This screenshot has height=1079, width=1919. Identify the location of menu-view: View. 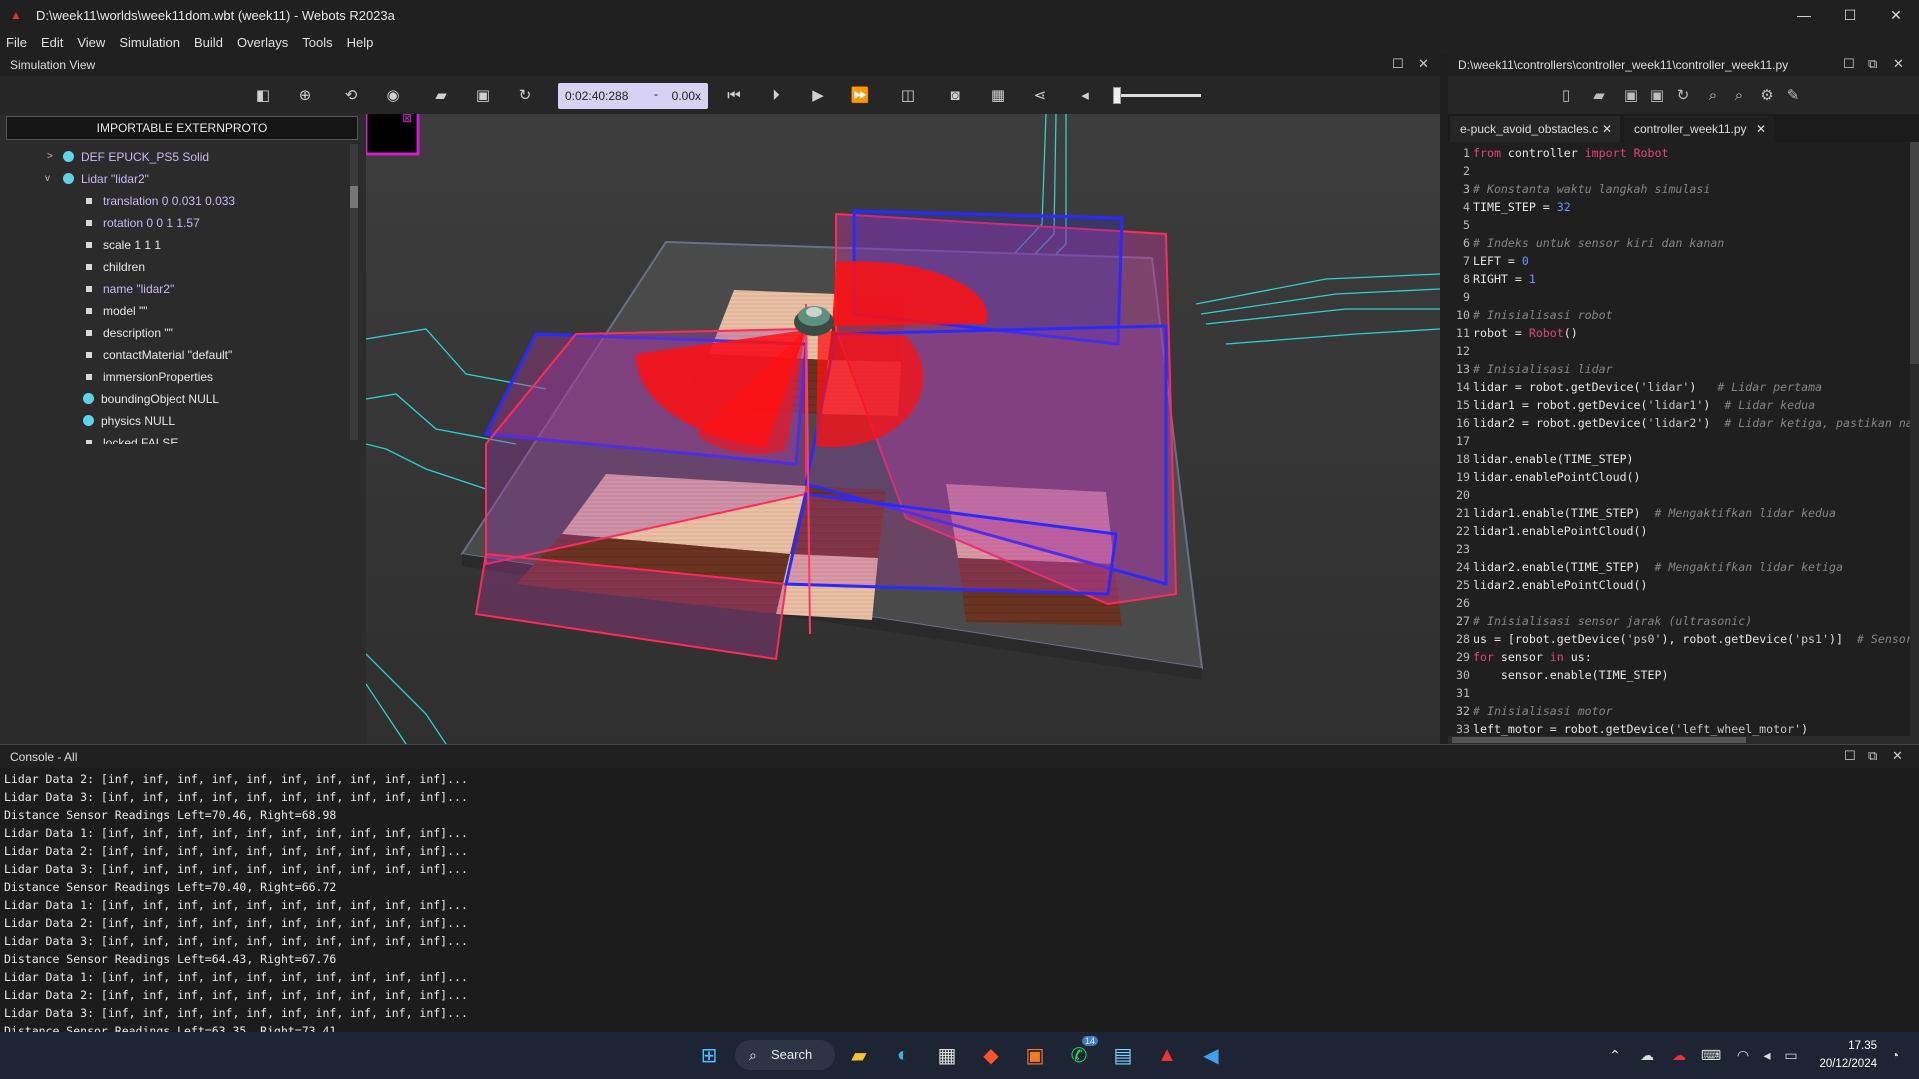
(91, 42).